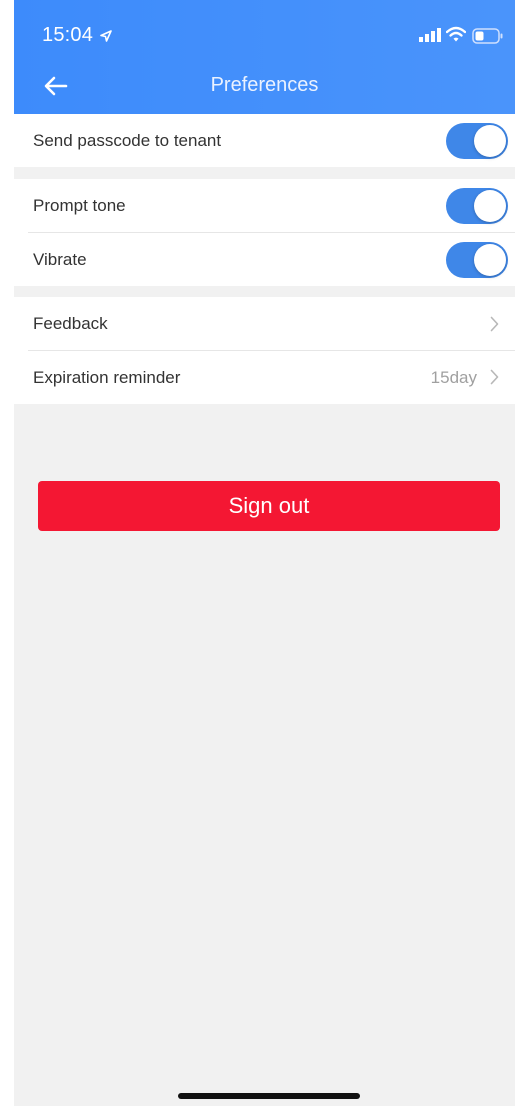 This screenshot has width=515, height=1106. I want to click on settings-group-passcode: Send passcode to tenant, so click(264, 140).